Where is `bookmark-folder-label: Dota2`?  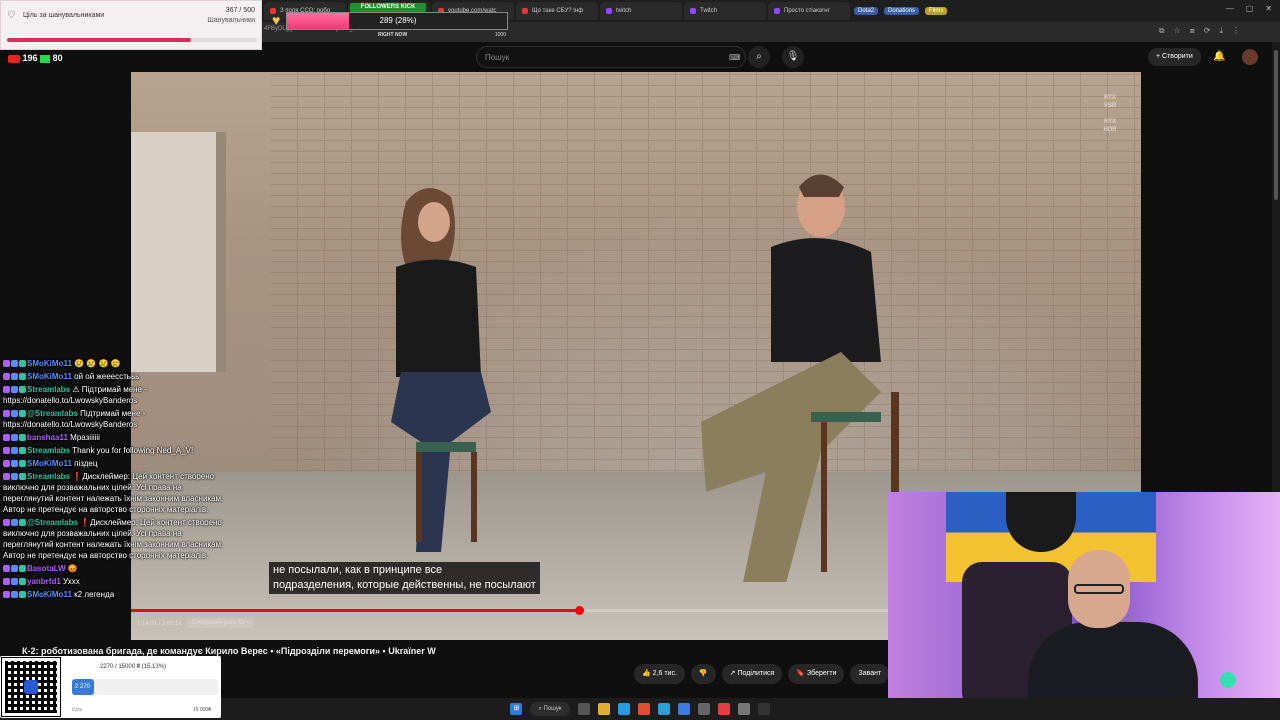
bookmark-folder-label: Dota2 is located at coordinates (866, 11).